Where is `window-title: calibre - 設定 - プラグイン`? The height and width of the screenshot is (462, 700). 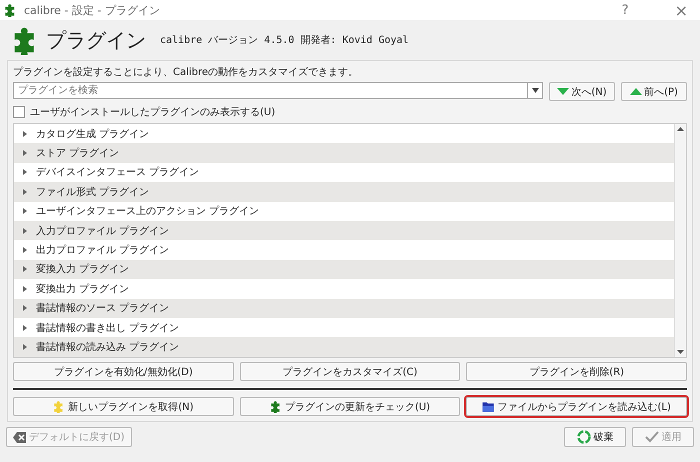 window-title: calibre - 設定 - プラグイン is located at coordinates (92, 10).